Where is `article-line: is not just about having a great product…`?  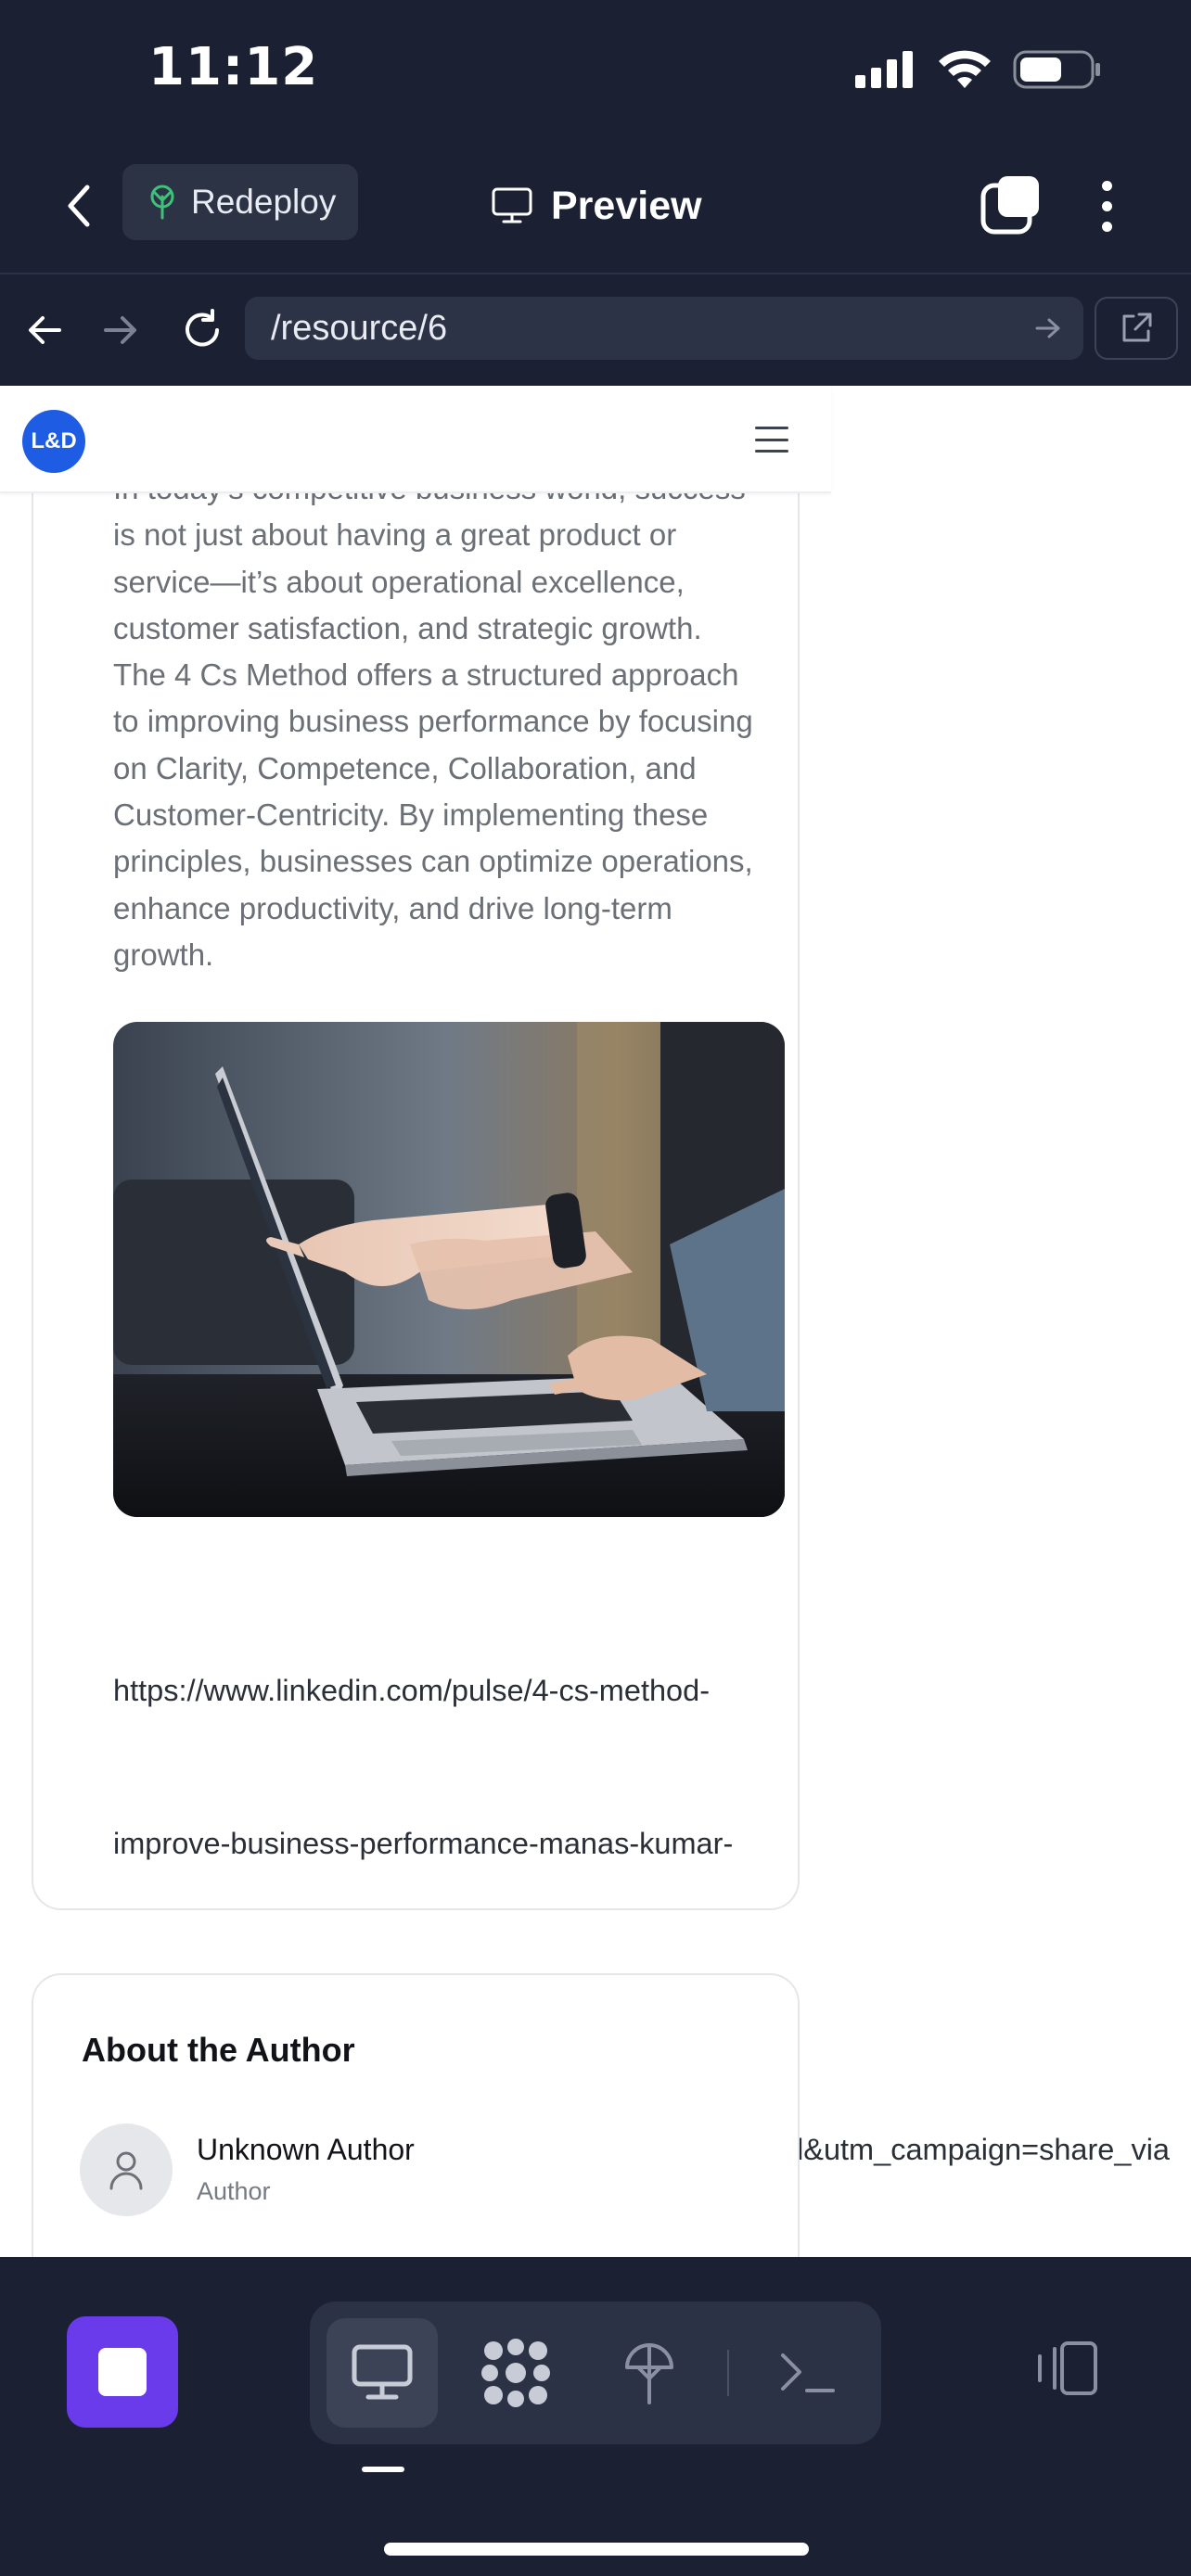 article-line: is not just about having a great product… is located at coordinates (395, 535).